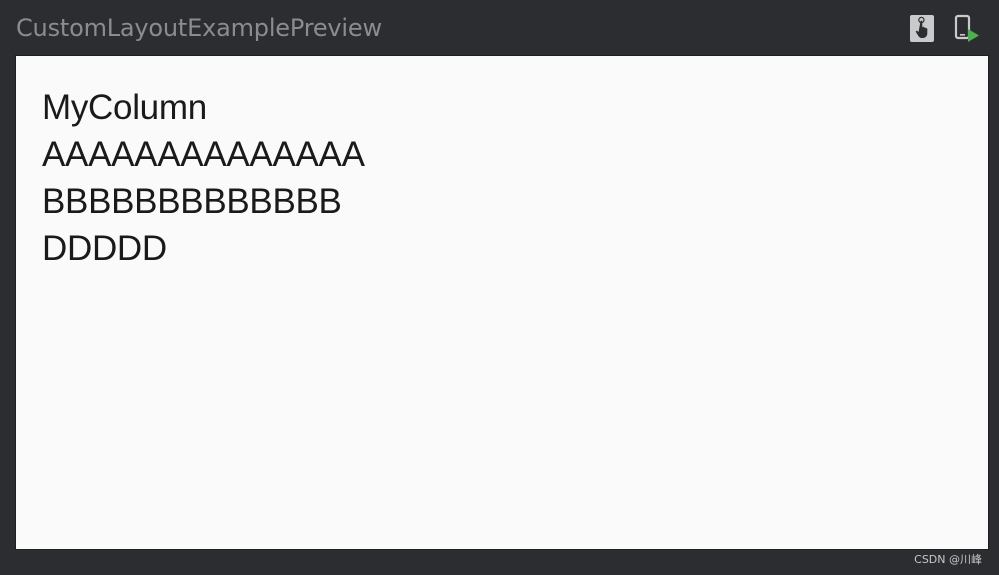 This screenshot has height=575, width=999. I want to click on deploy-preview-button, so click(966, 28).